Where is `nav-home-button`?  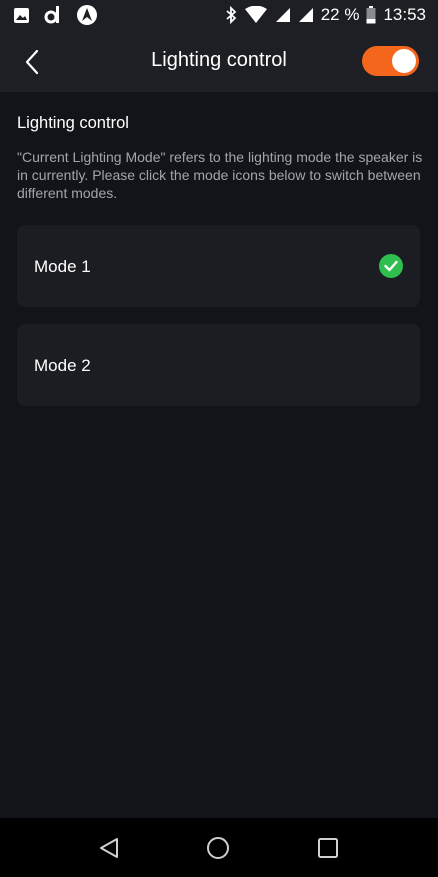
nav-home-button is located at coordinates (218, 848).